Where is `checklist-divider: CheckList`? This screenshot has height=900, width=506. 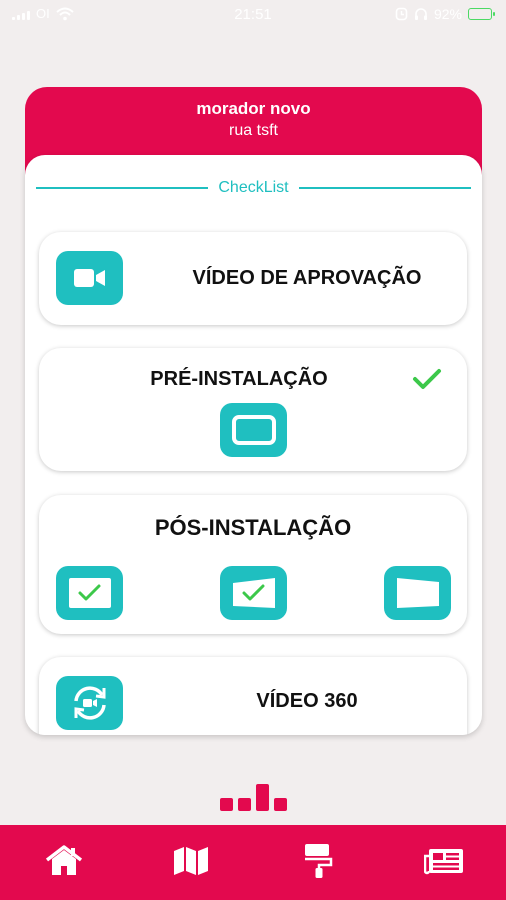 checklist-divider: CheckList is located at coordinates (253, 188).